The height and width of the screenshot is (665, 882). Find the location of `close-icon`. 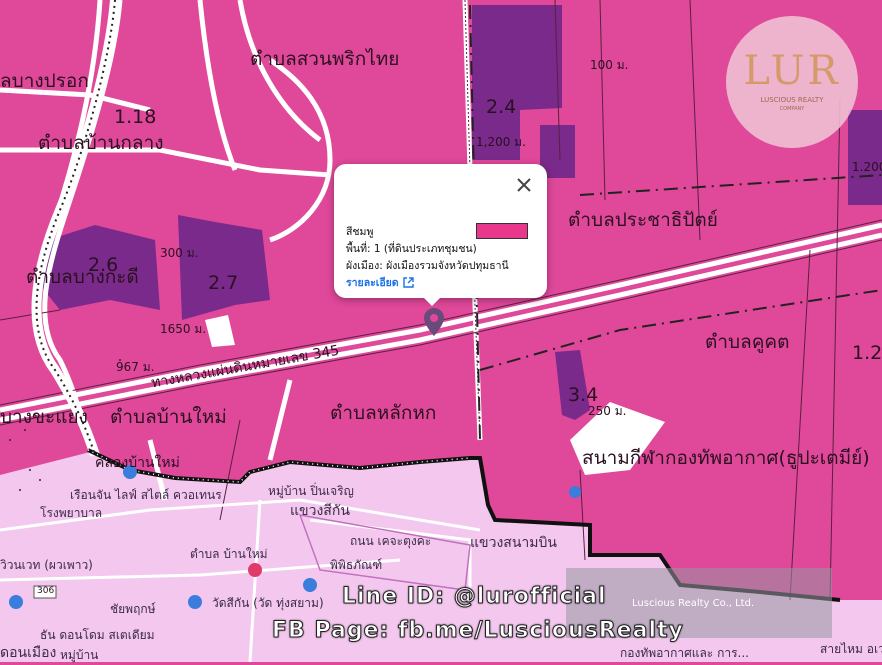

close-icon is located at coordinates (524, 185).